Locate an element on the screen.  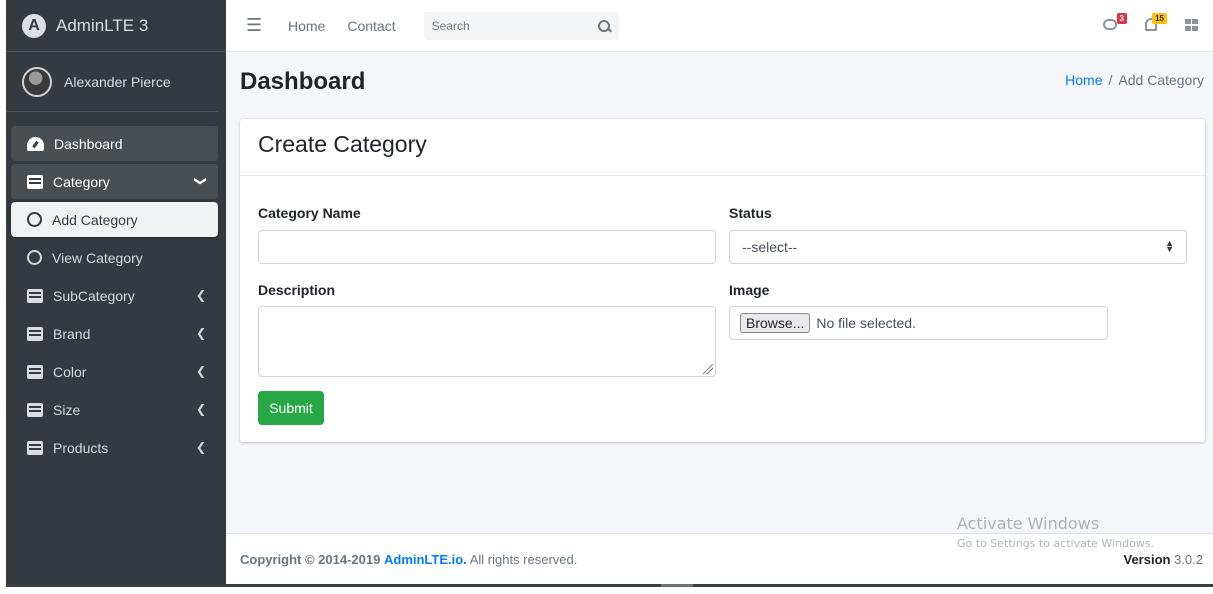
sidebar-item-category: Category ❯ is located at coordinates (114, 181).